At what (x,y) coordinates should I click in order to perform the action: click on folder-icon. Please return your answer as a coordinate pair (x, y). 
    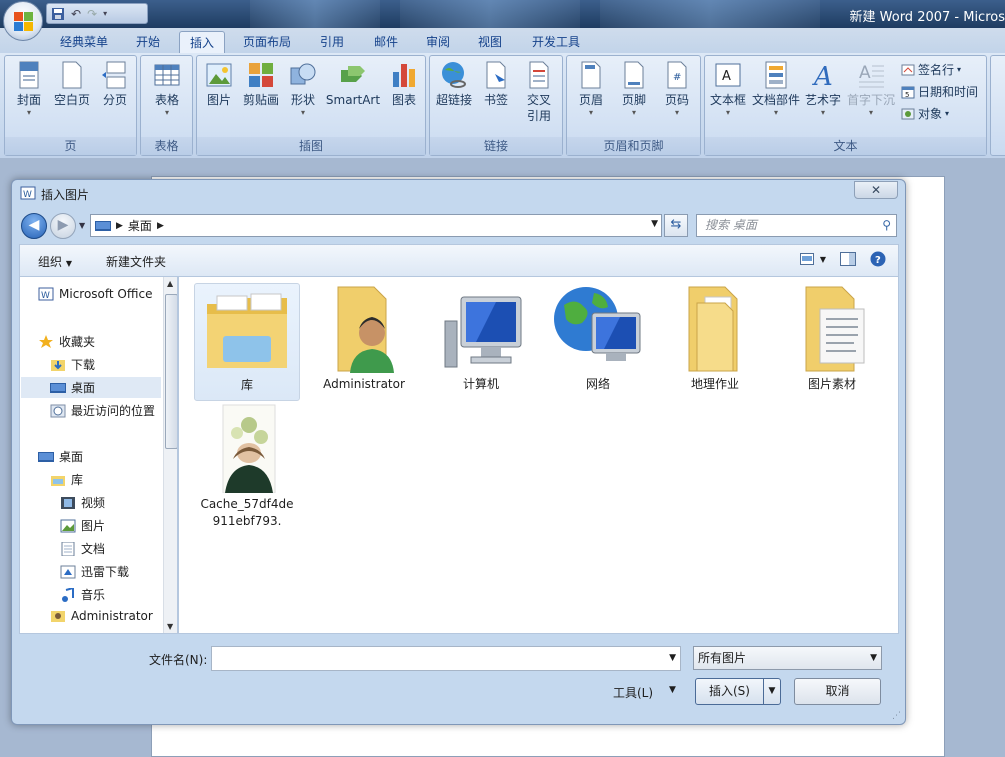
    Looking at the image, I should click on (713, 329).